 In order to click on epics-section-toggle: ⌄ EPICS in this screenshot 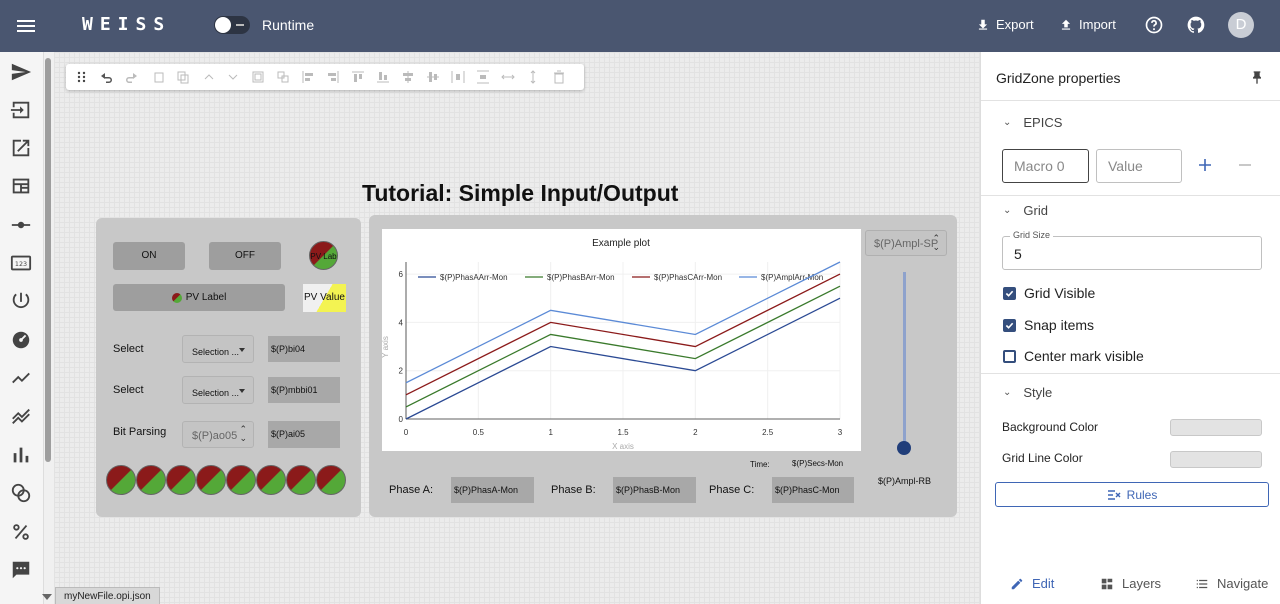, I will do `click(1032, 122)`.